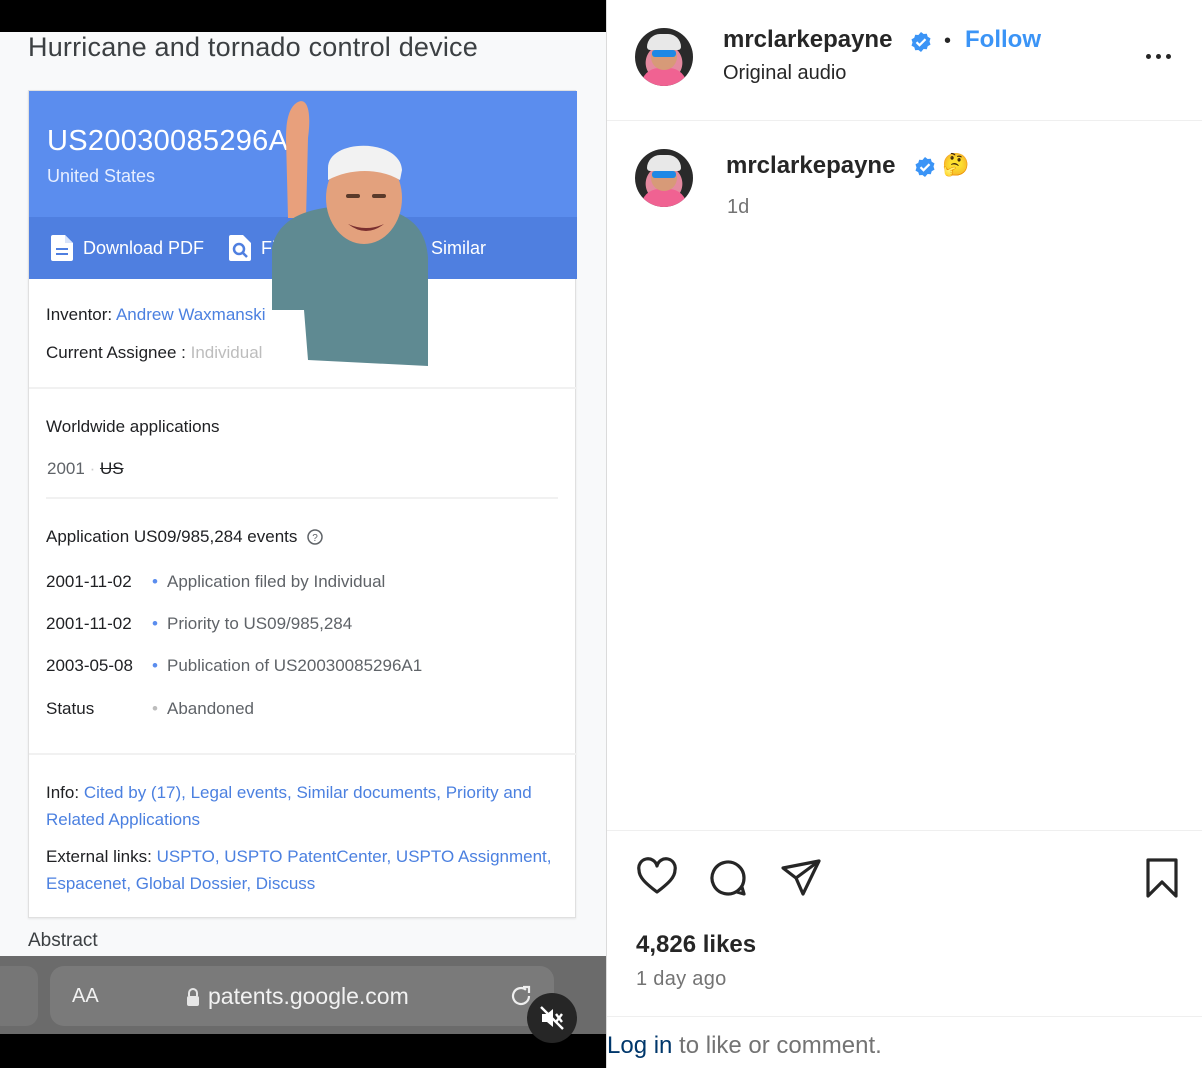  I want to click on worldwide-year: 2001, so click(66, 468).